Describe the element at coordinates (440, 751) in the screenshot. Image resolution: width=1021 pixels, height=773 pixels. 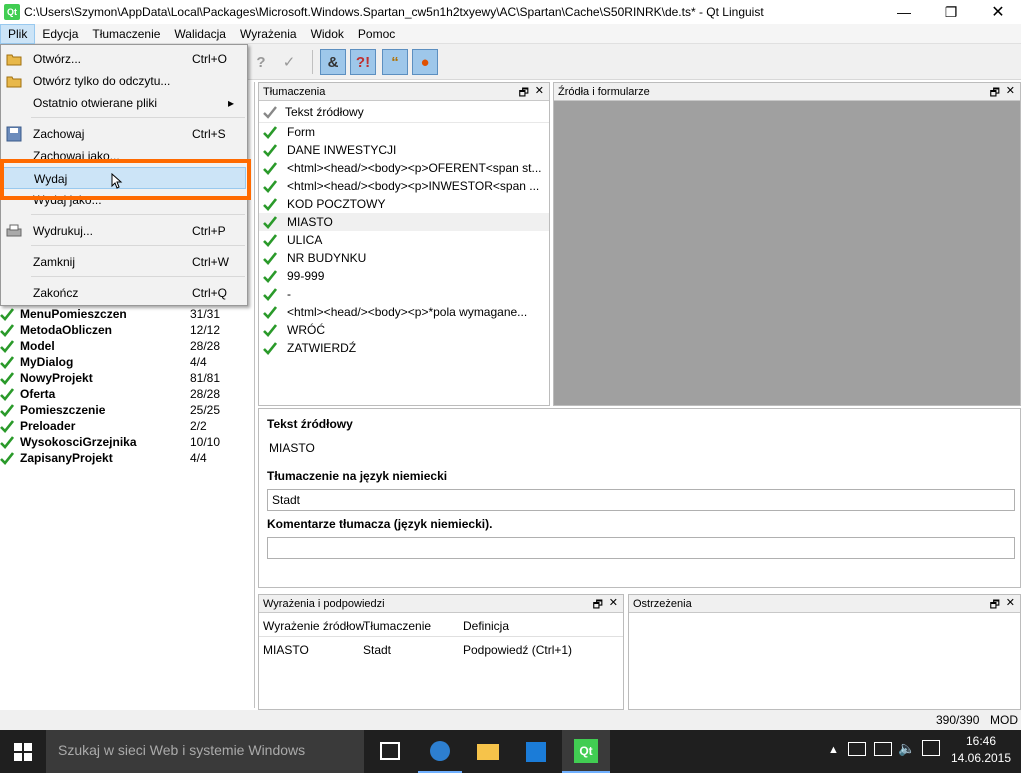
I see `edge-browser-icon` at that location.